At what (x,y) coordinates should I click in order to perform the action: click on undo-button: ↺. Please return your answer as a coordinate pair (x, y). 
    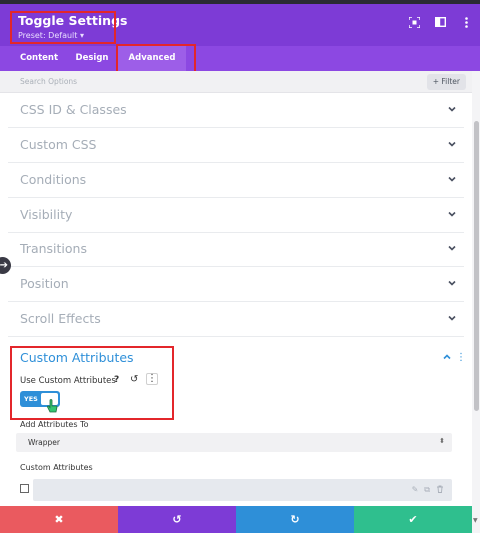
    Looking at the image, I should click on (177, 519).